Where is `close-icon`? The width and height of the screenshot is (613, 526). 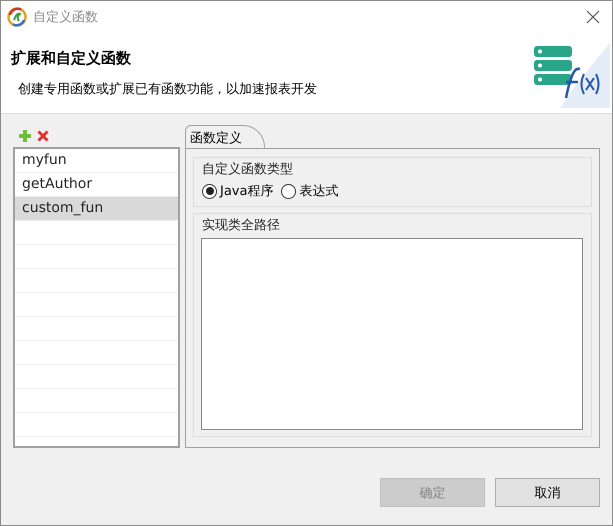 close-icon is located at coordinates (593, 17).